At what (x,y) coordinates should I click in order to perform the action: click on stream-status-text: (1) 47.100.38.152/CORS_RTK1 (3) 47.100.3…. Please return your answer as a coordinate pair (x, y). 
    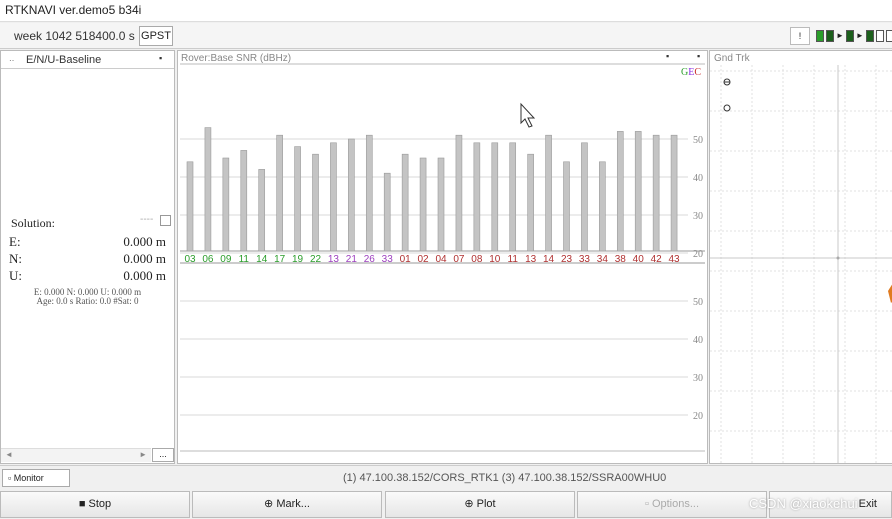
    Looking at the image, I should click on (505, 478).